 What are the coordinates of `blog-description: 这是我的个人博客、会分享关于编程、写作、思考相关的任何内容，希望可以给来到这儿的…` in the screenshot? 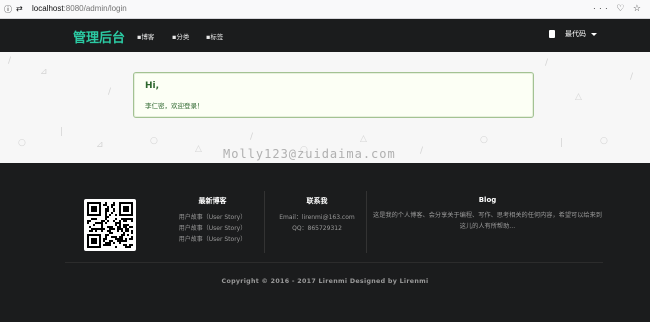 It's located at (487, 221).